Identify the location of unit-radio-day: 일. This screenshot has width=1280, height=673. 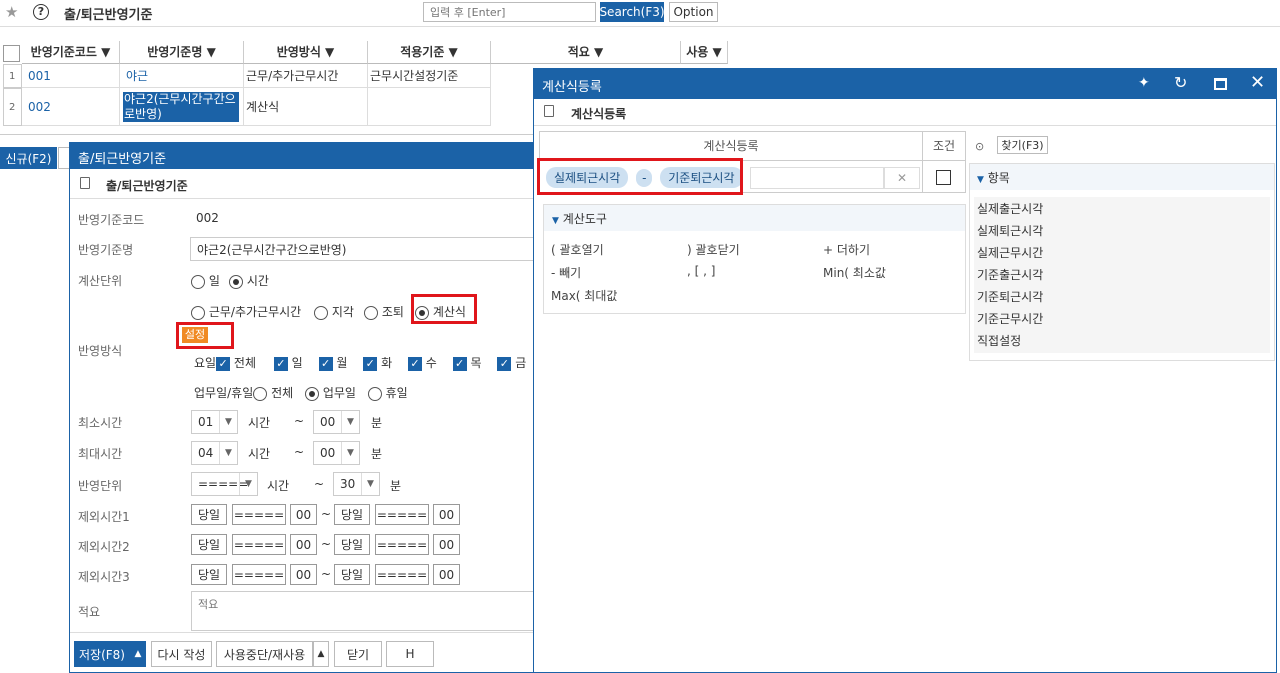
(205, 280).